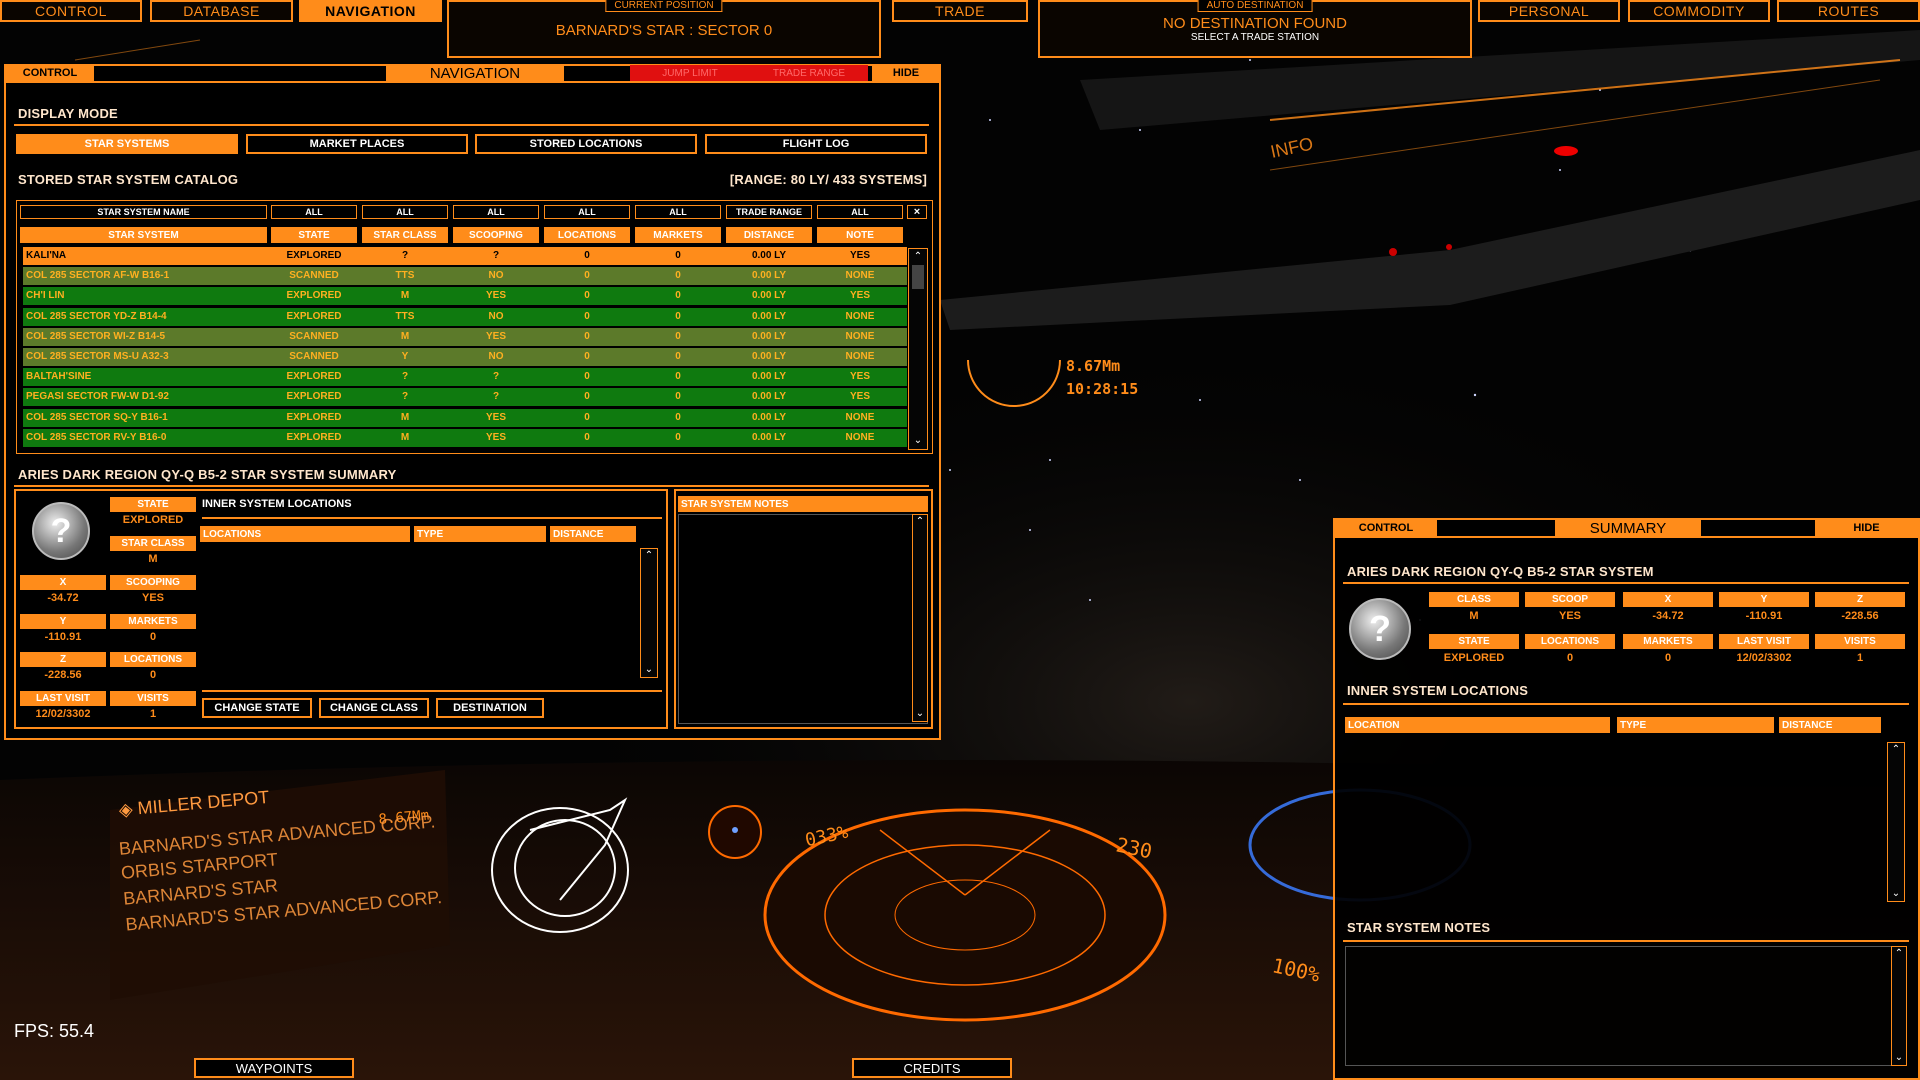 This screenshot has width=1920, height=1080. What do you see at coordinates (370, 11) in the screenshot?
I see `tab-navigation: NAVIGATION` at bounding box center [370, 11].